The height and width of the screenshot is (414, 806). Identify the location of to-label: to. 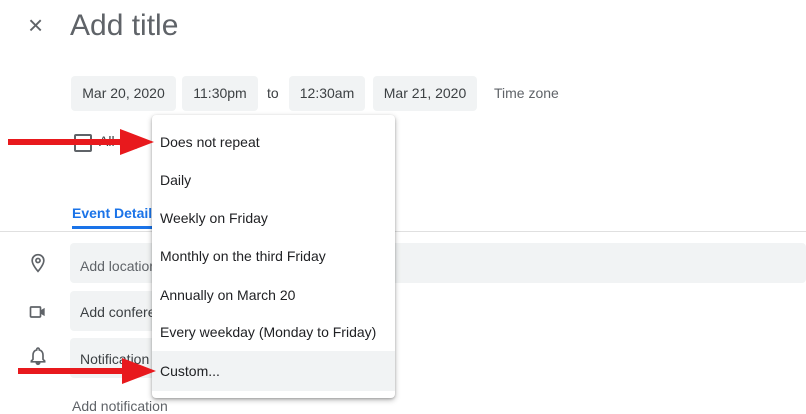
(273, 93).